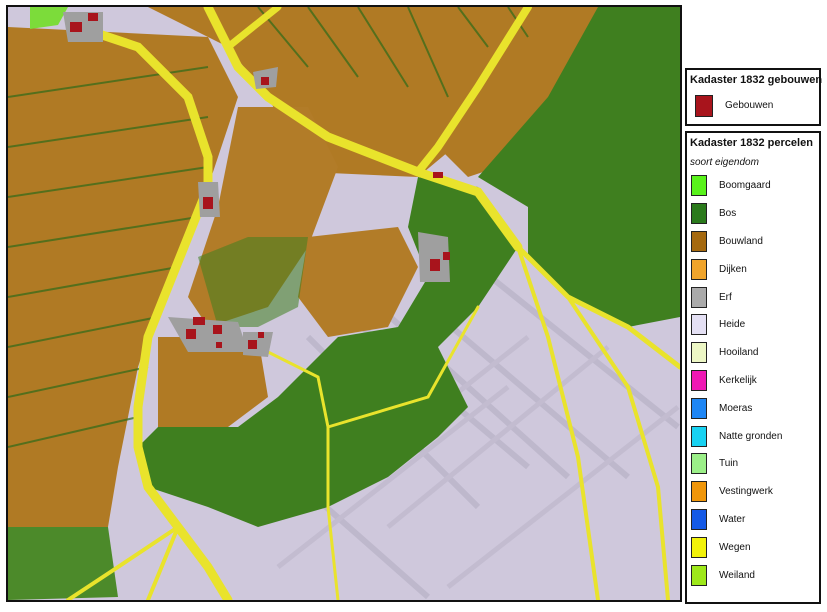 The width and height of the screenshot is (827, 612). I want to click on legend-label: Hooiland, so click(739, 353).